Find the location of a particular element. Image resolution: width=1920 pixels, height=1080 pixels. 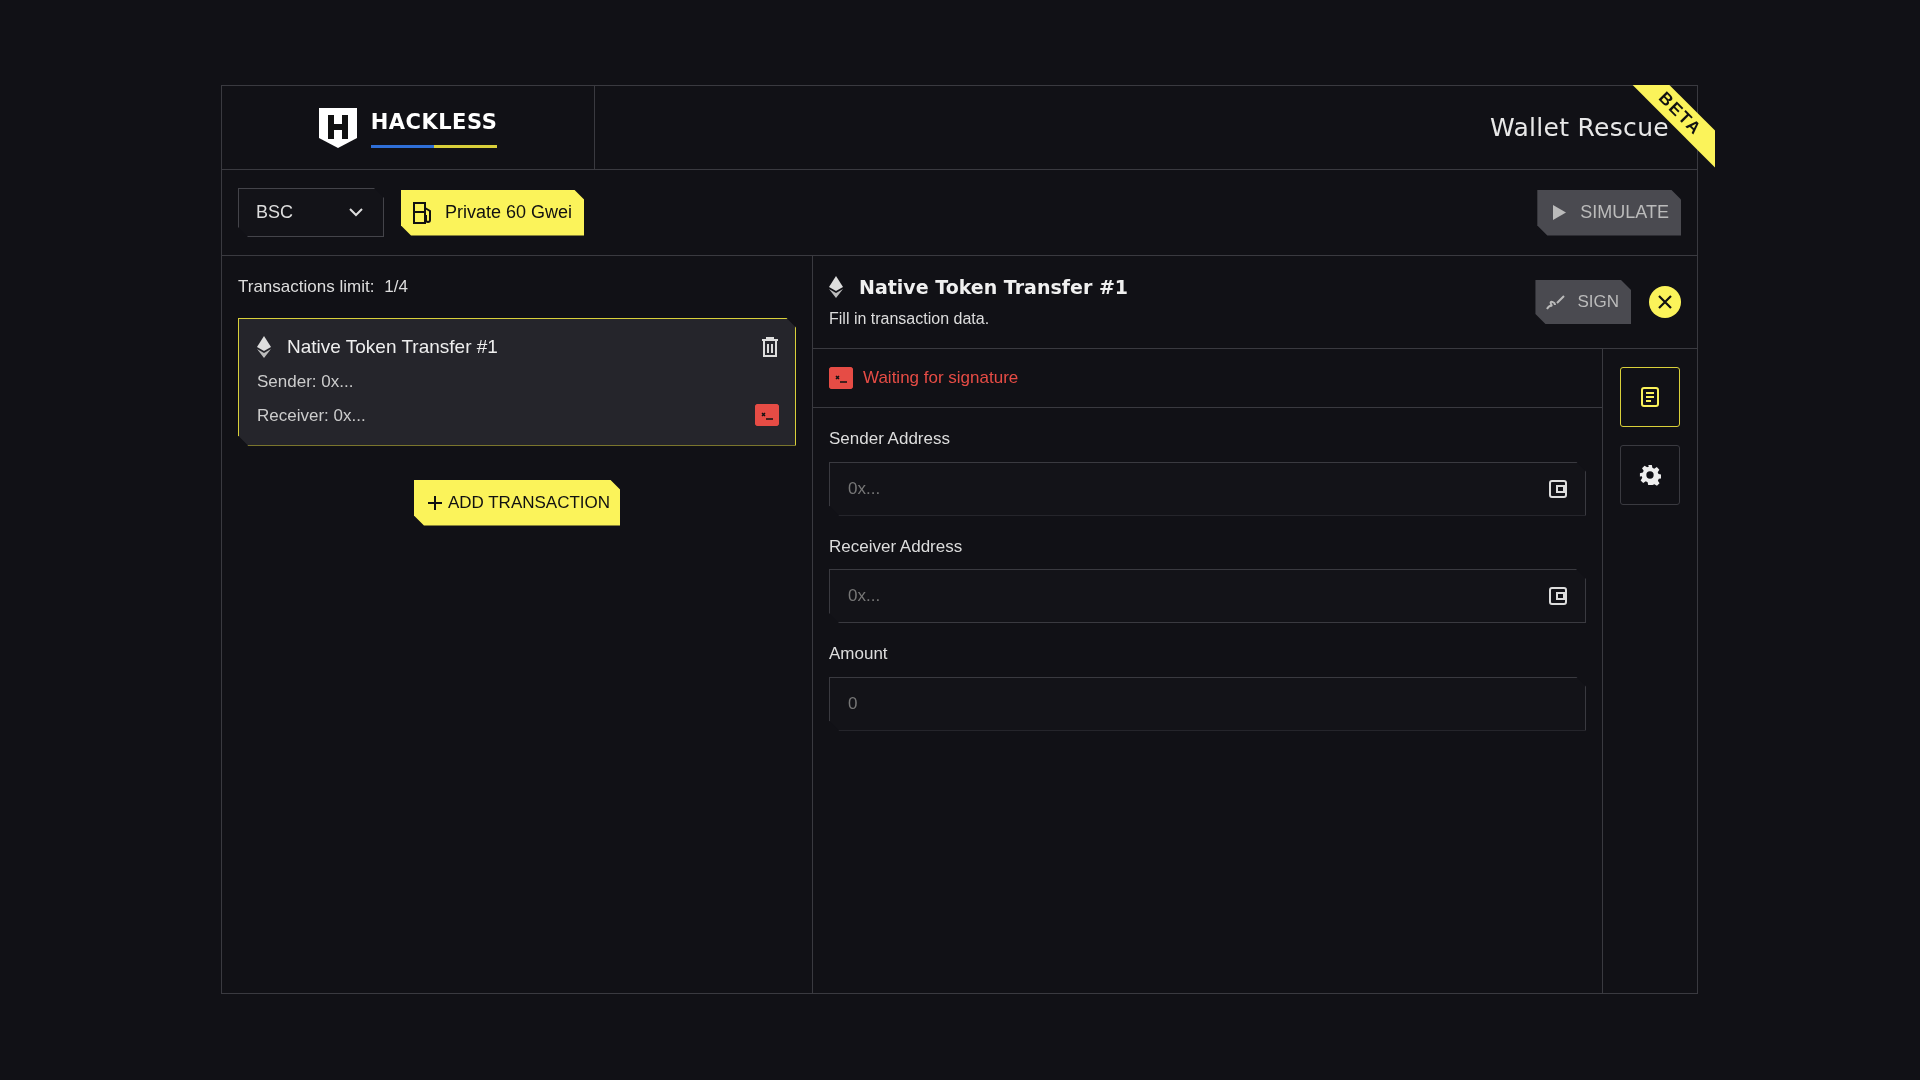

gear-icon is located at coordinates (1650, 475).